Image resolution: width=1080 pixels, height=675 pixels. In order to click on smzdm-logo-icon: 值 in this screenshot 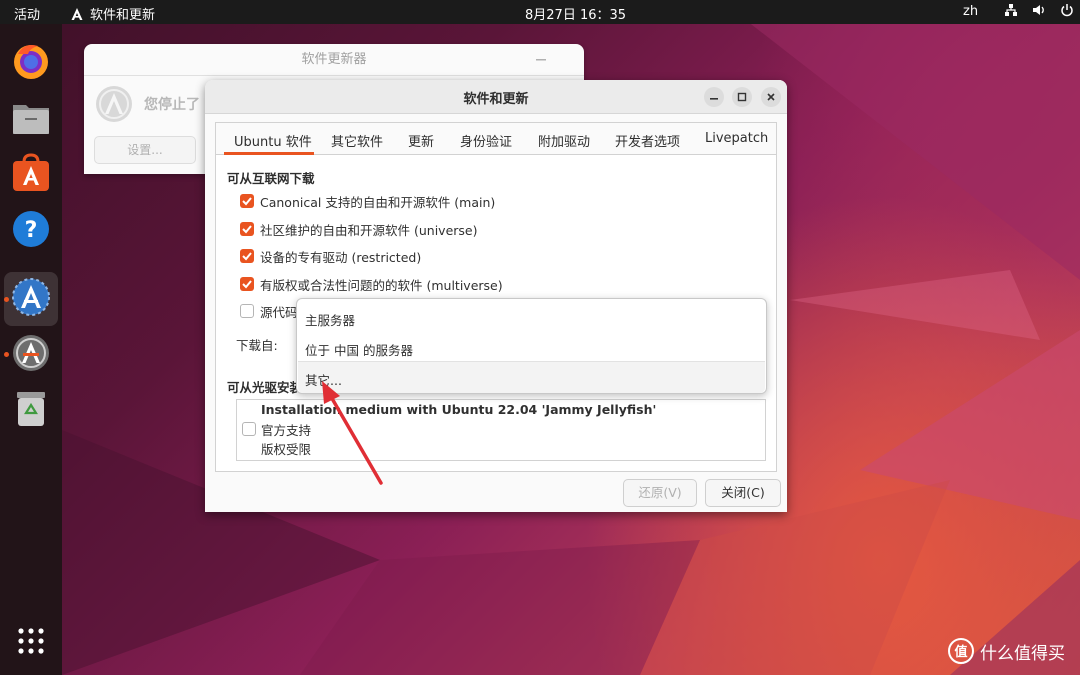, I will do `click(961, 651)`.